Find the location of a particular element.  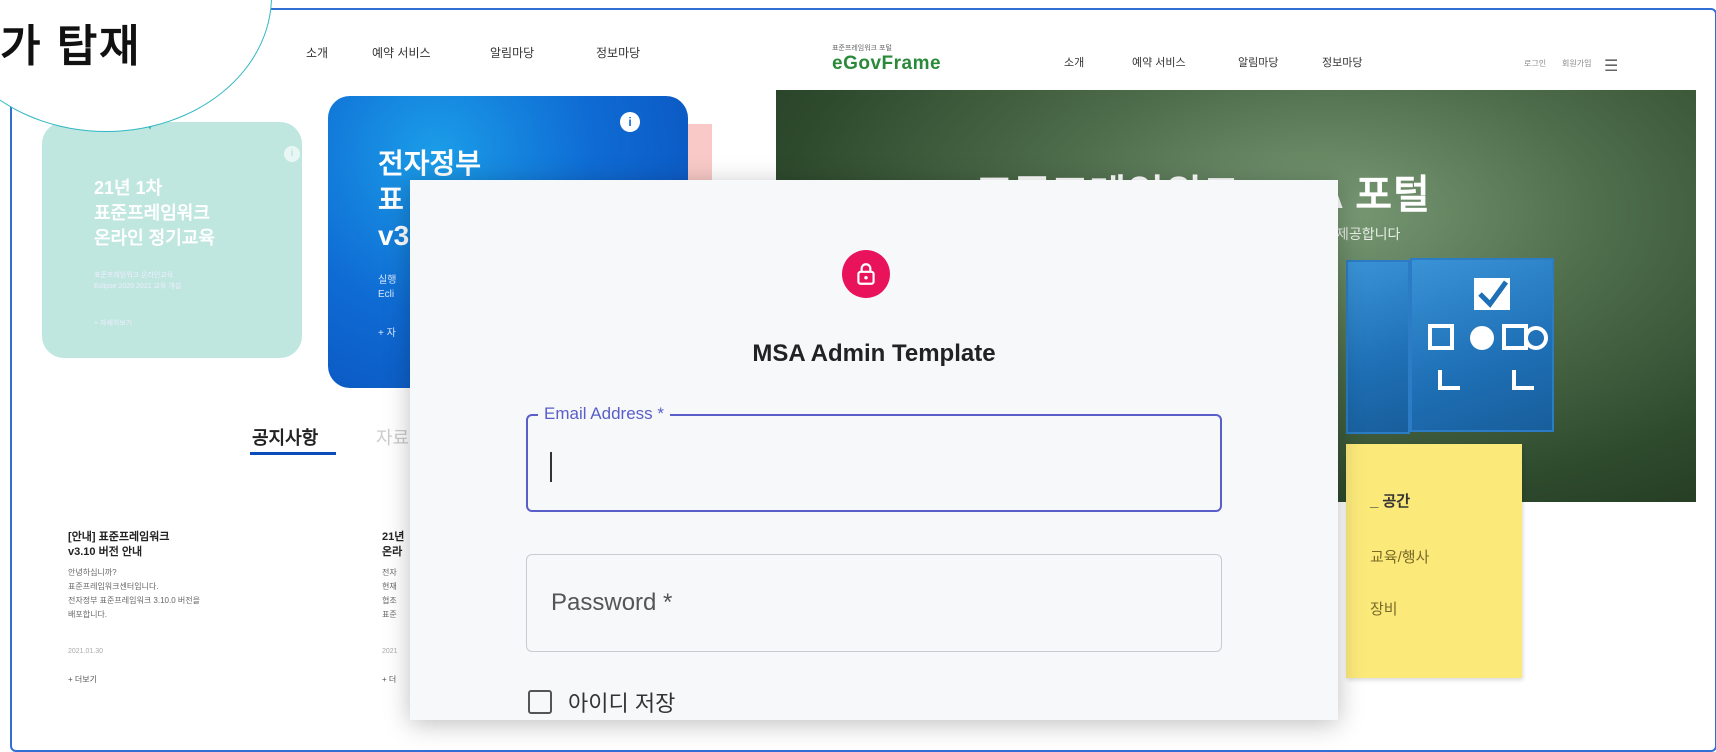

release-card-desc: 실행 Ecli is located at coordinates (387, 287).